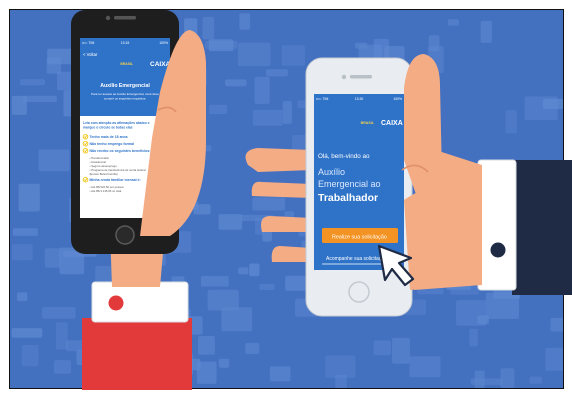 The height and width of the screenshot is (396, 572). What do you see at coordinates (361, 77) in the screenshot?
I see `right-phone-speaker` at bounding box center [361, 77].